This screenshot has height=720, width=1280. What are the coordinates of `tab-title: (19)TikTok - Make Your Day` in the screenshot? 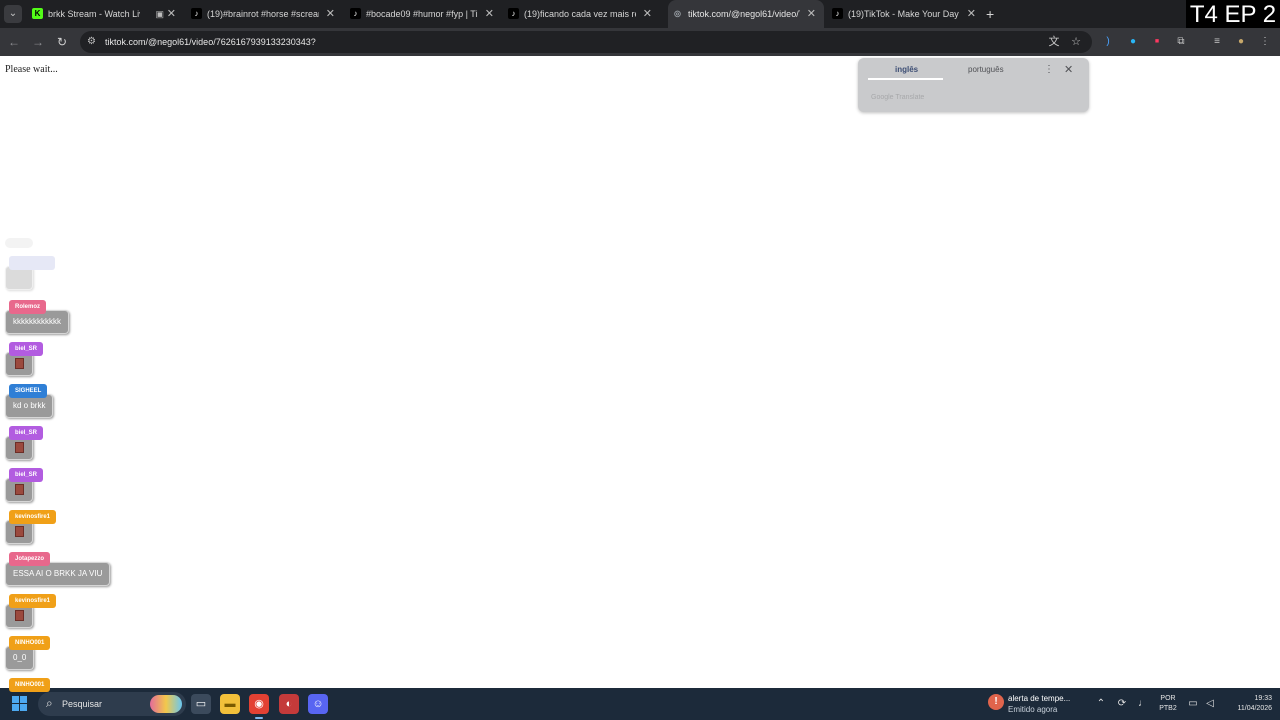 It's located at (903, 14).